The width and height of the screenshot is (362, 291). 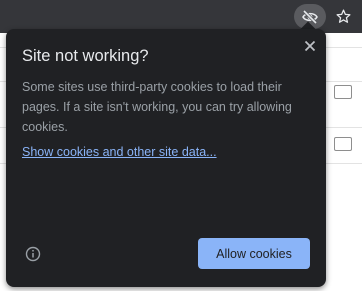 I want to click on allow-cookies-button: Allow cookies, so click(x=254, y=253).